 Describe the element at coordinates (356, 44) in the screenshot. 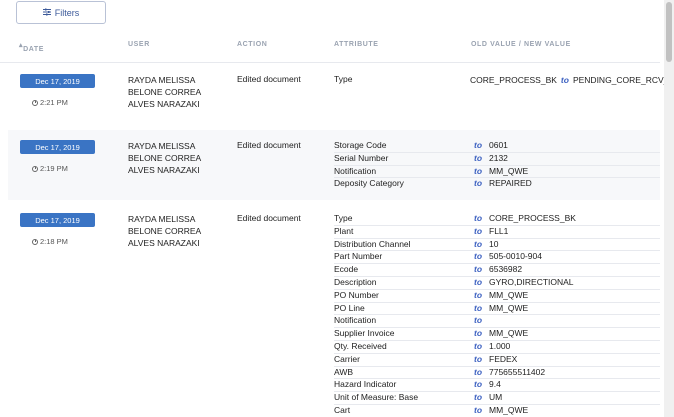

I see `attribute-column-header: ATTRIBUTE` at that location.